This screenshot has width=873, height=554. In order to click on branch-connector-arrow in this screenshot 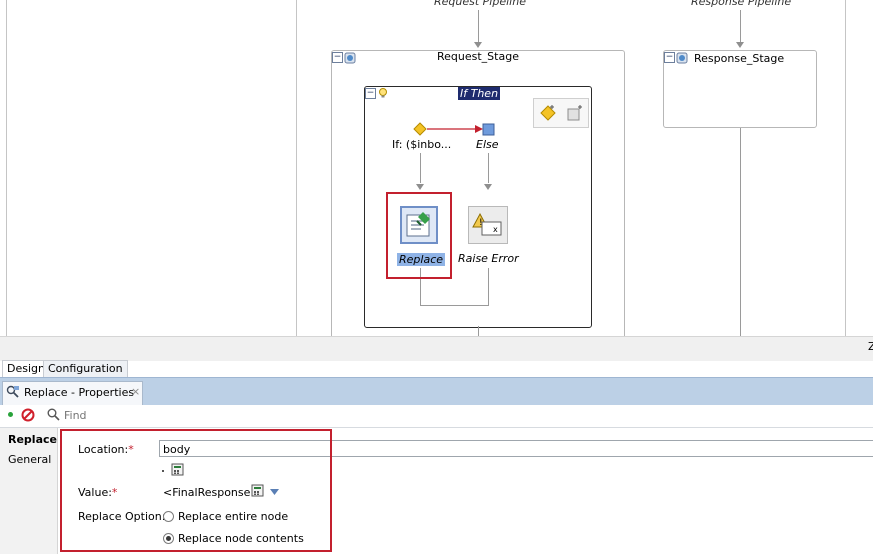, I will do `click(455, 129)`.